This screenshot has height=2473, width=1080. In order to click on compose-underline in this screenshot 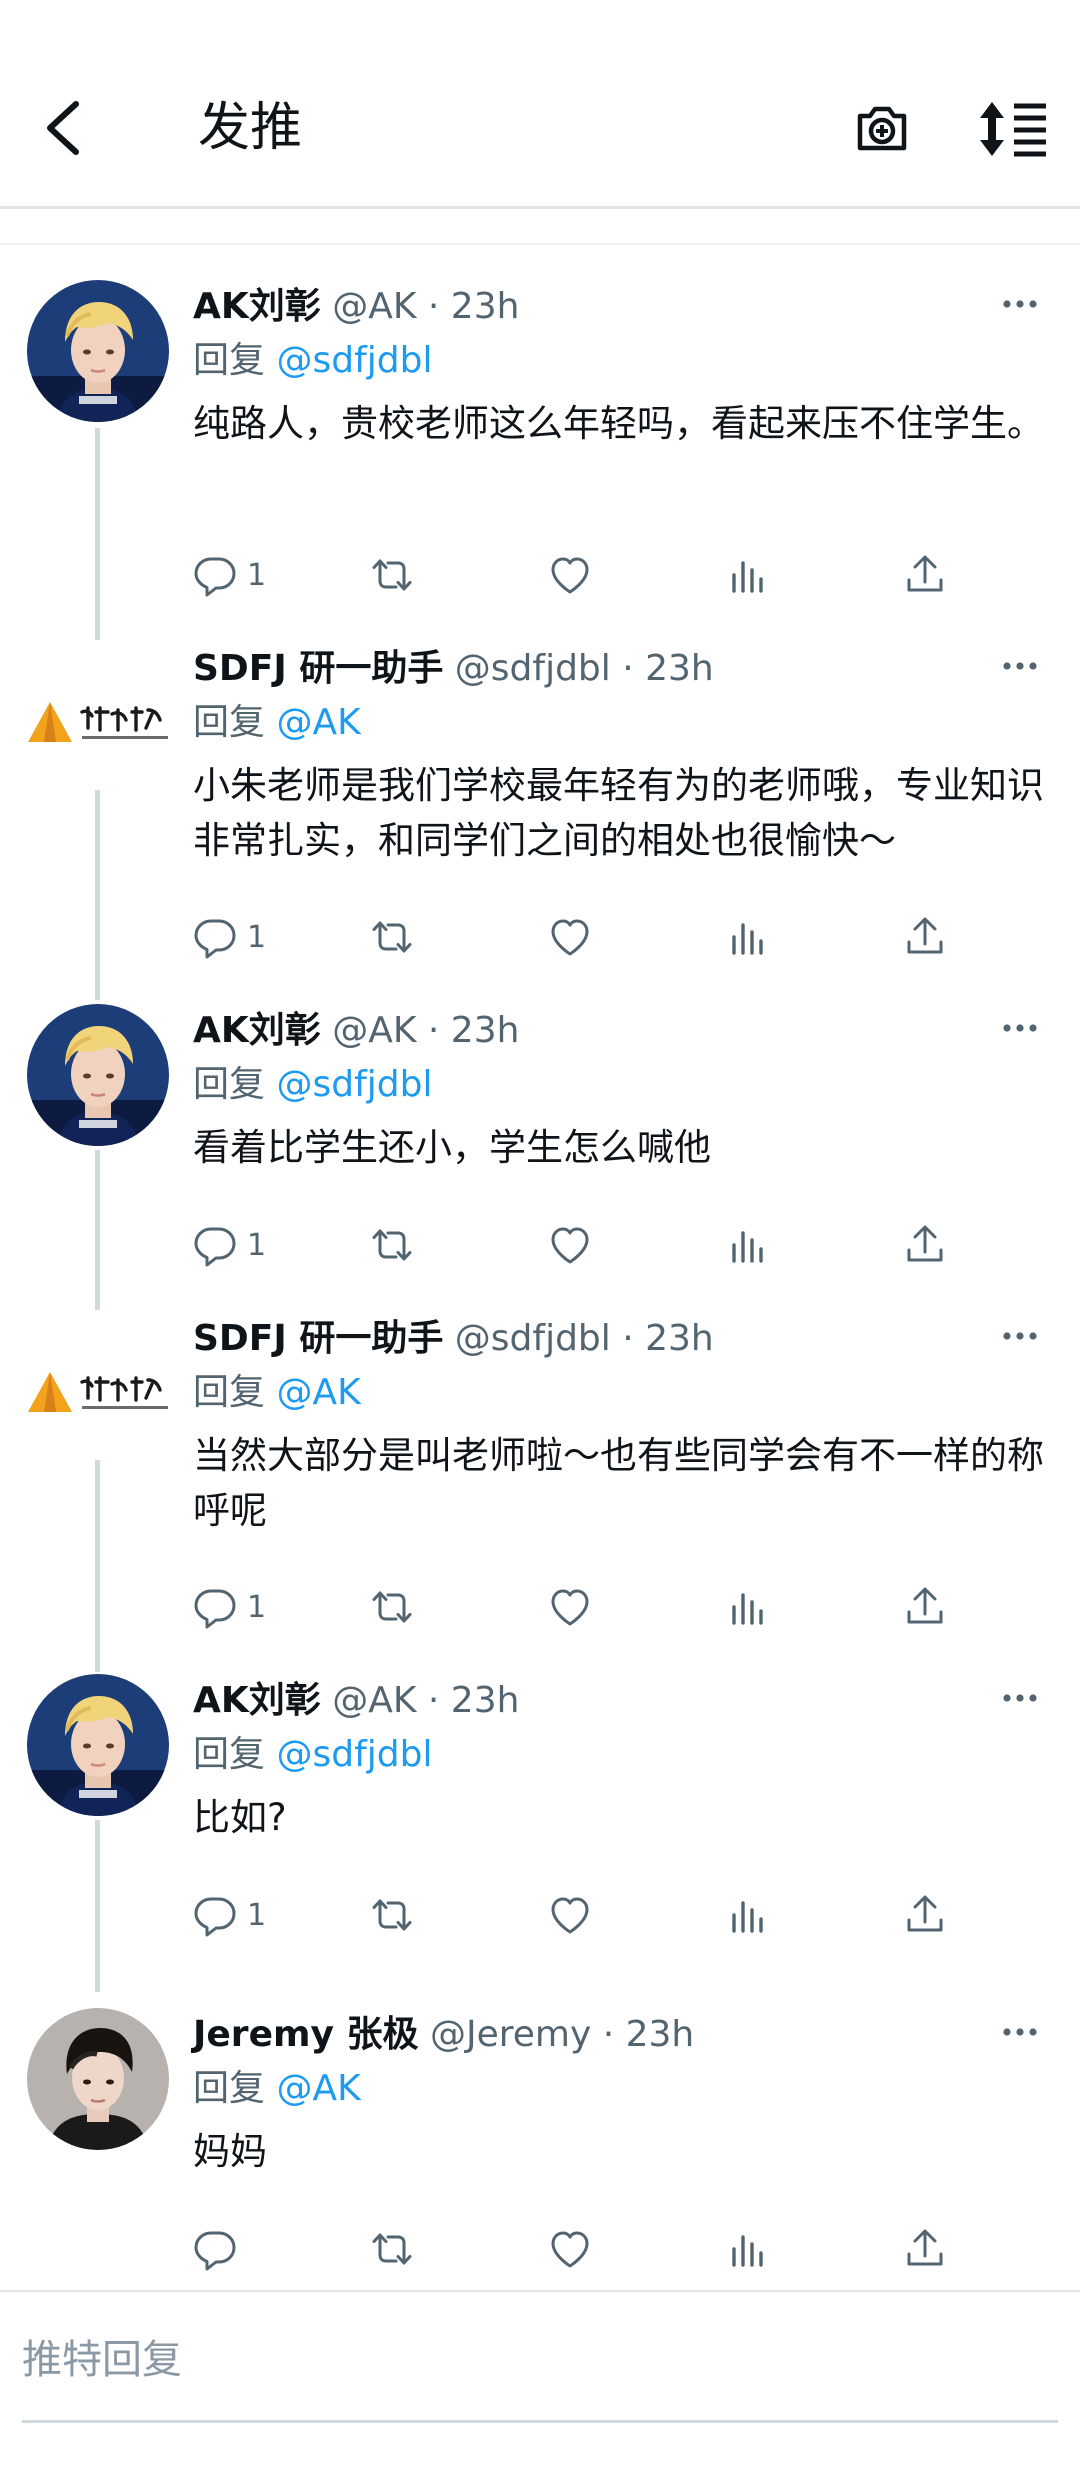, I will do `click(540, 2421)`.